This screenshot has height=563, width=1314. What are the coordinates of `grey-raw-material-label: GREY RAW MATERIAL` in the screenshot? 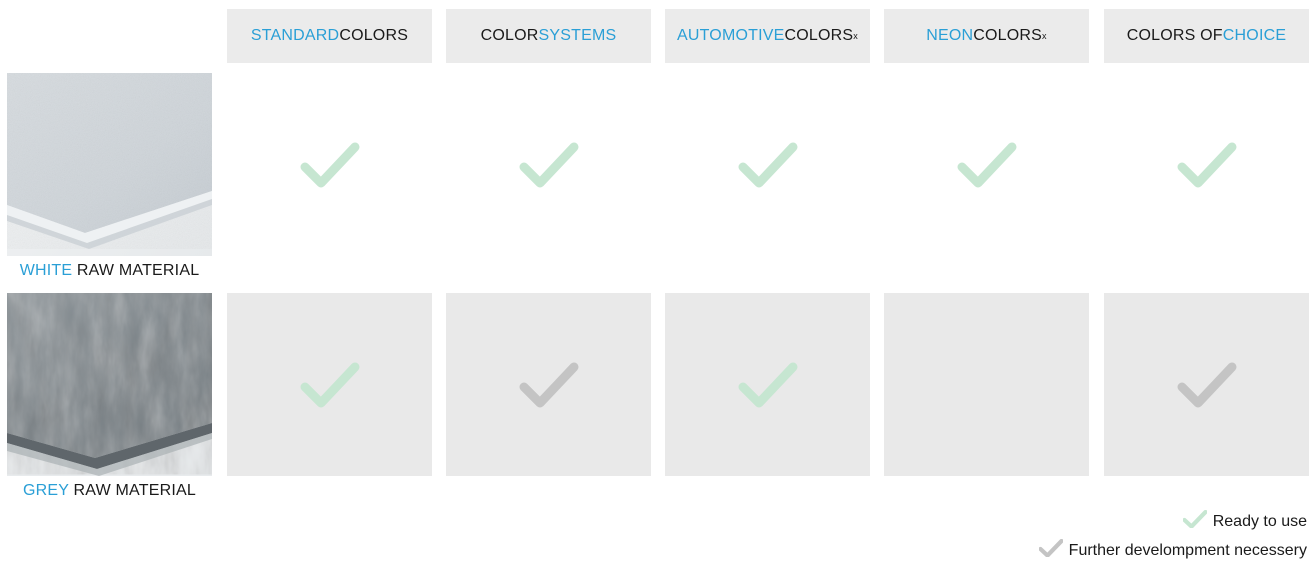 It's located at (109, 491).